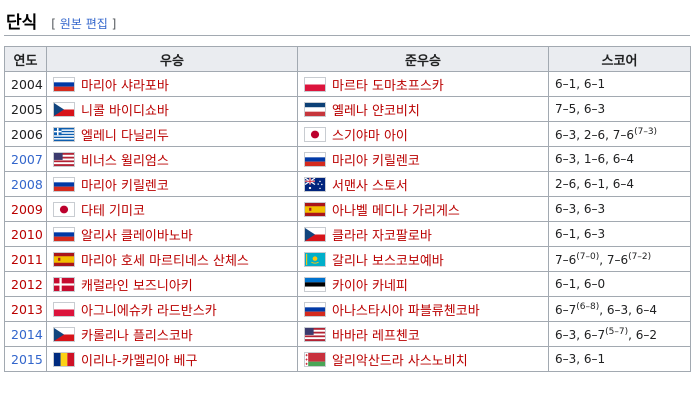  What do you see at coordinates (619, 234) in the screenshot?
I see `score-cell: 6–1, 6–3` at bounding box center [619, 234].